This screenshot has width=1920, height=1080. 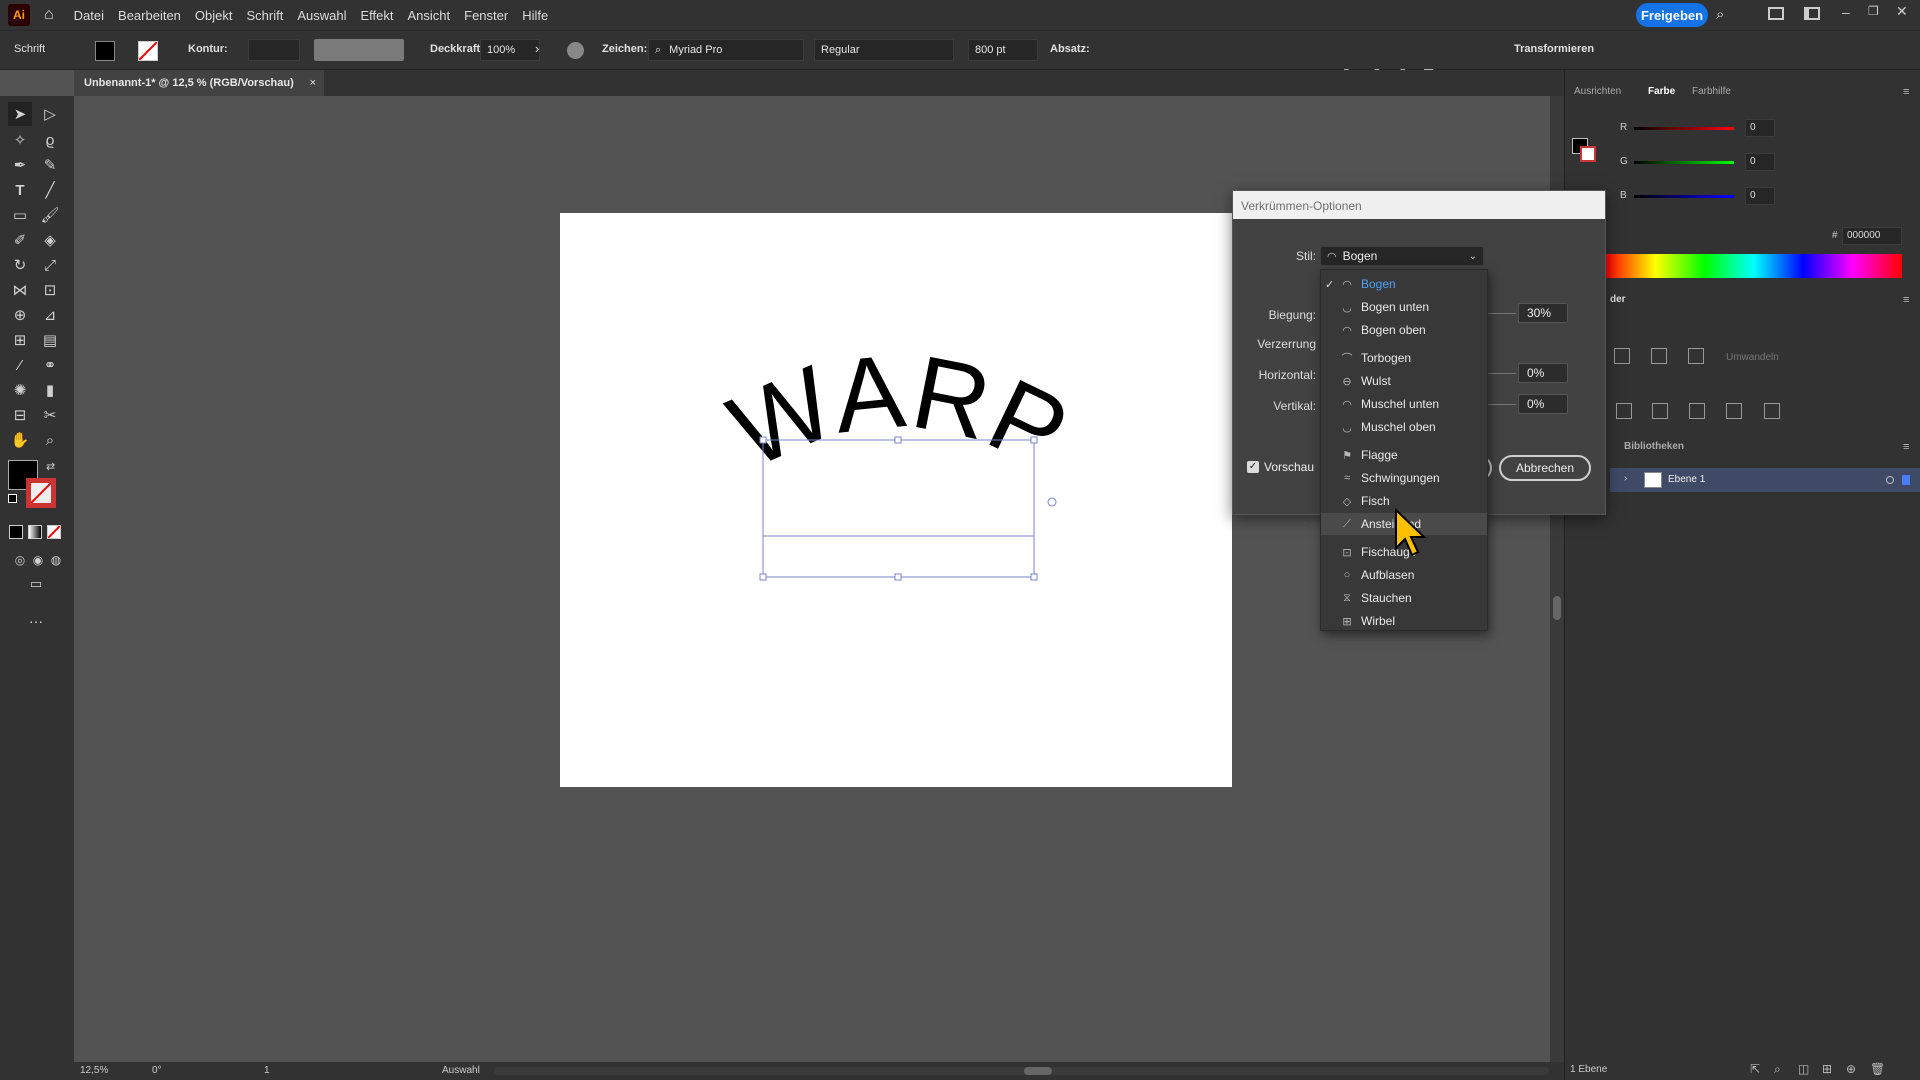 What do you see at coordinates (1654, 446) in the screenshot?
I see `libraries-label: Bibliotheken` at bounding box center [1654, 446].